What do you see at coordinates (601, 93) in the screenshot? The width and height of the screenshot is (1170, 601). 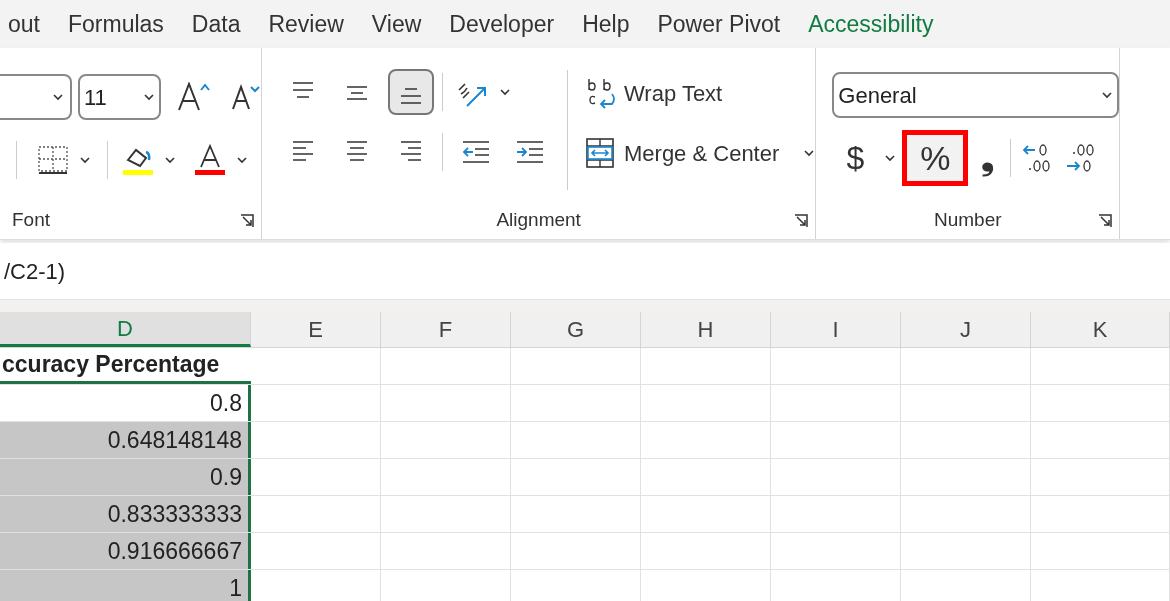 I see `wrap-text-icon` at bounding box center [601, 93].